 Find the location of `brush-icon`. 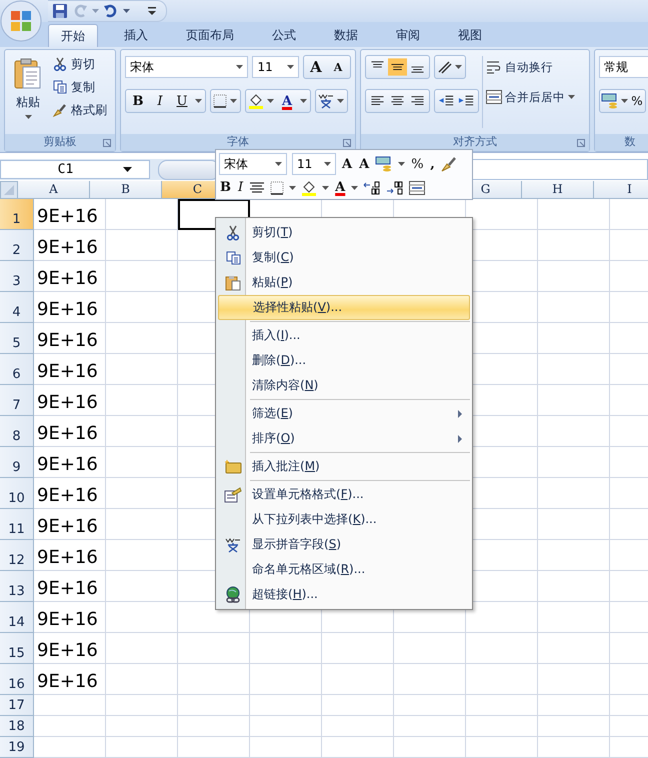

brush-icon is located at coordinates (448, 164).